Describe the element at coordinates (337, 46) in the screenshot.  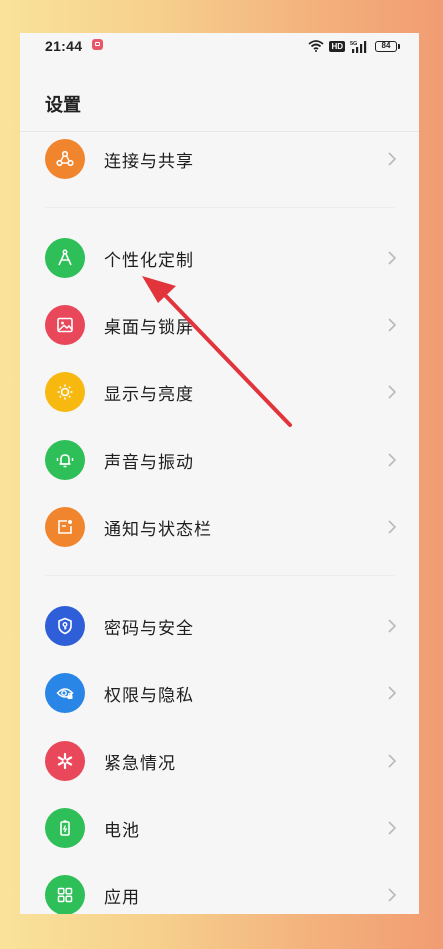
I see `hd-badge: HD` at that location.